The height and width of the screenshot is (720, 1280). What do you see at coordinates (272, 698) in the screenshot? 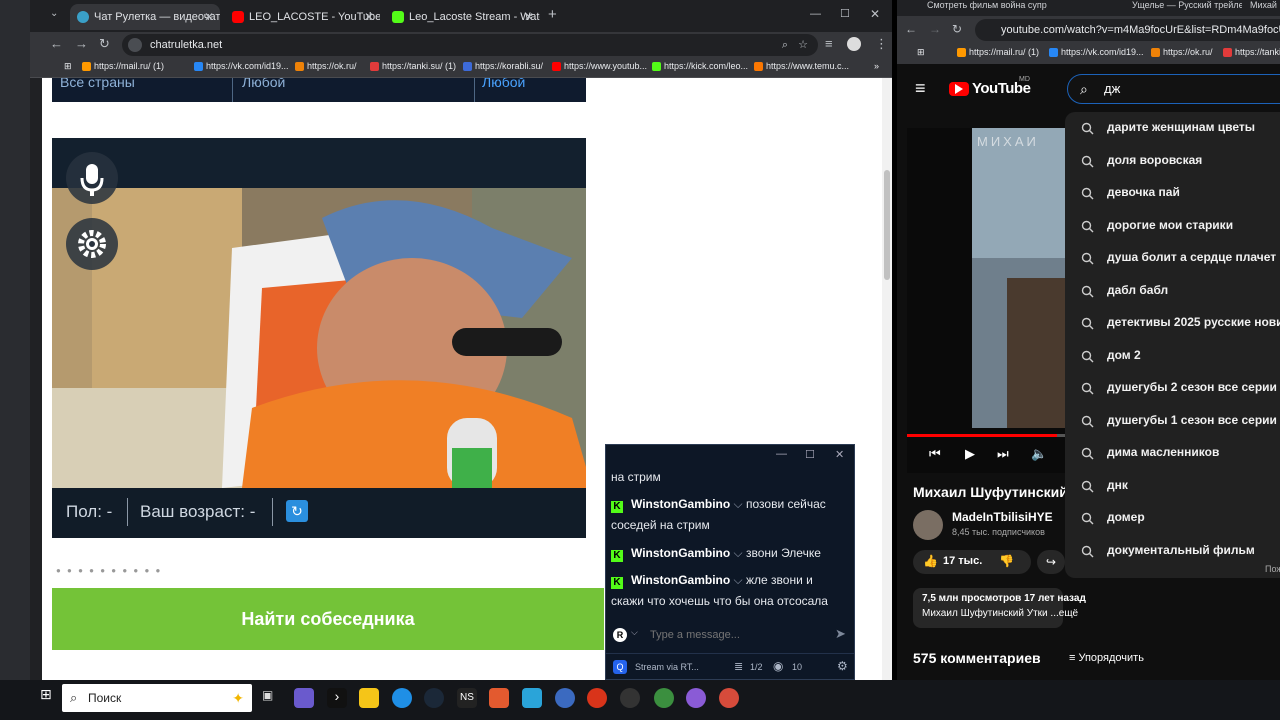
I see `task-view-icon: ▣` at bounding box center [272, 698].